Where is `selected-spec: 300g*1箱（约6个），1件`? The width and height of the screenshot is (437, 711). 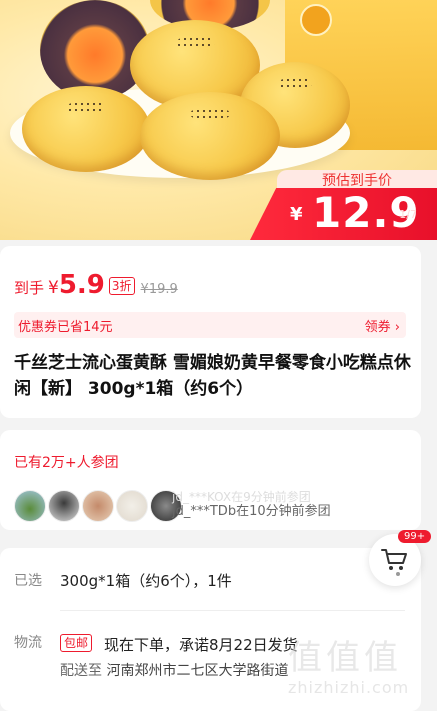
selected-spec: 300g*1箱（约6个），1件 is located at coordinates (146, 580).